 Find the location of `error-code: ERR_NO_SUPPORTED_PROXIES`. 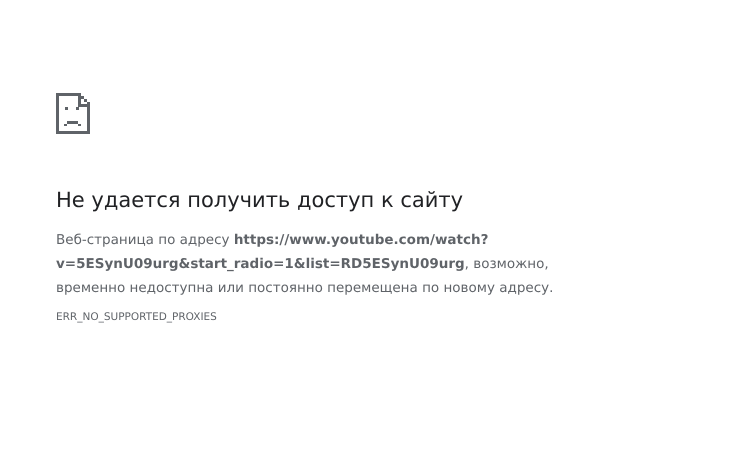

error-code: ERR_NO_SUPPORTED_PROXIES is located at coordinates (137, 317).